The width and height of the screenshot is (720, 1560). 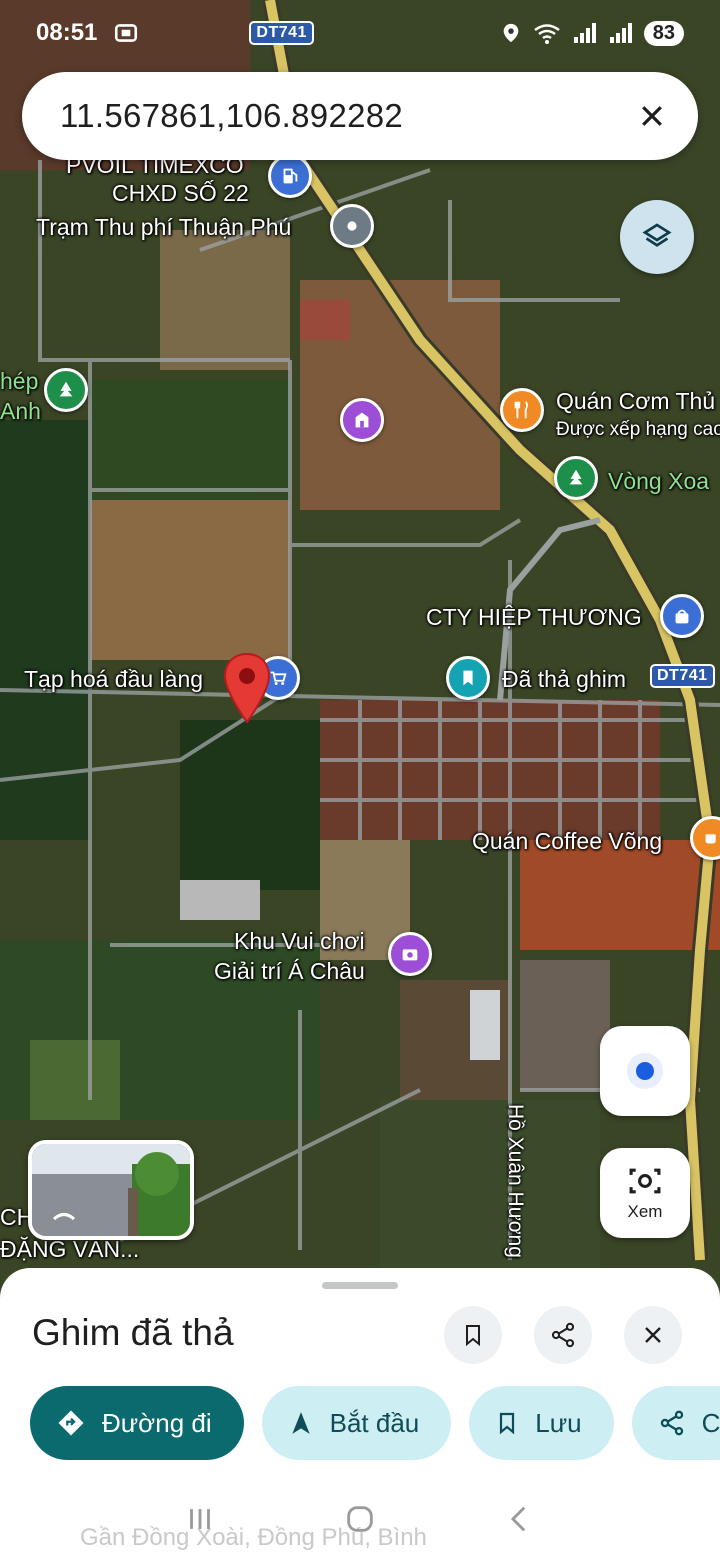 I want to click on share-icon-button, so click(x=563, y=1335).